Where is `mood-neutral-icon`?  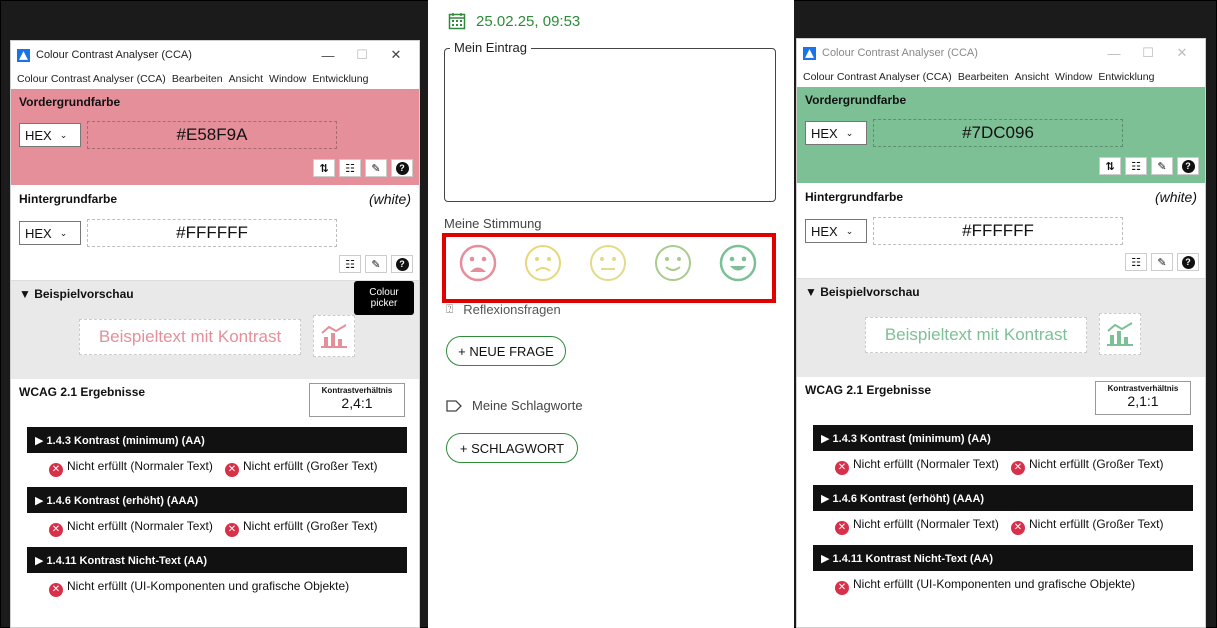 mood-neutral-icon is located at coordinates (608, 263).